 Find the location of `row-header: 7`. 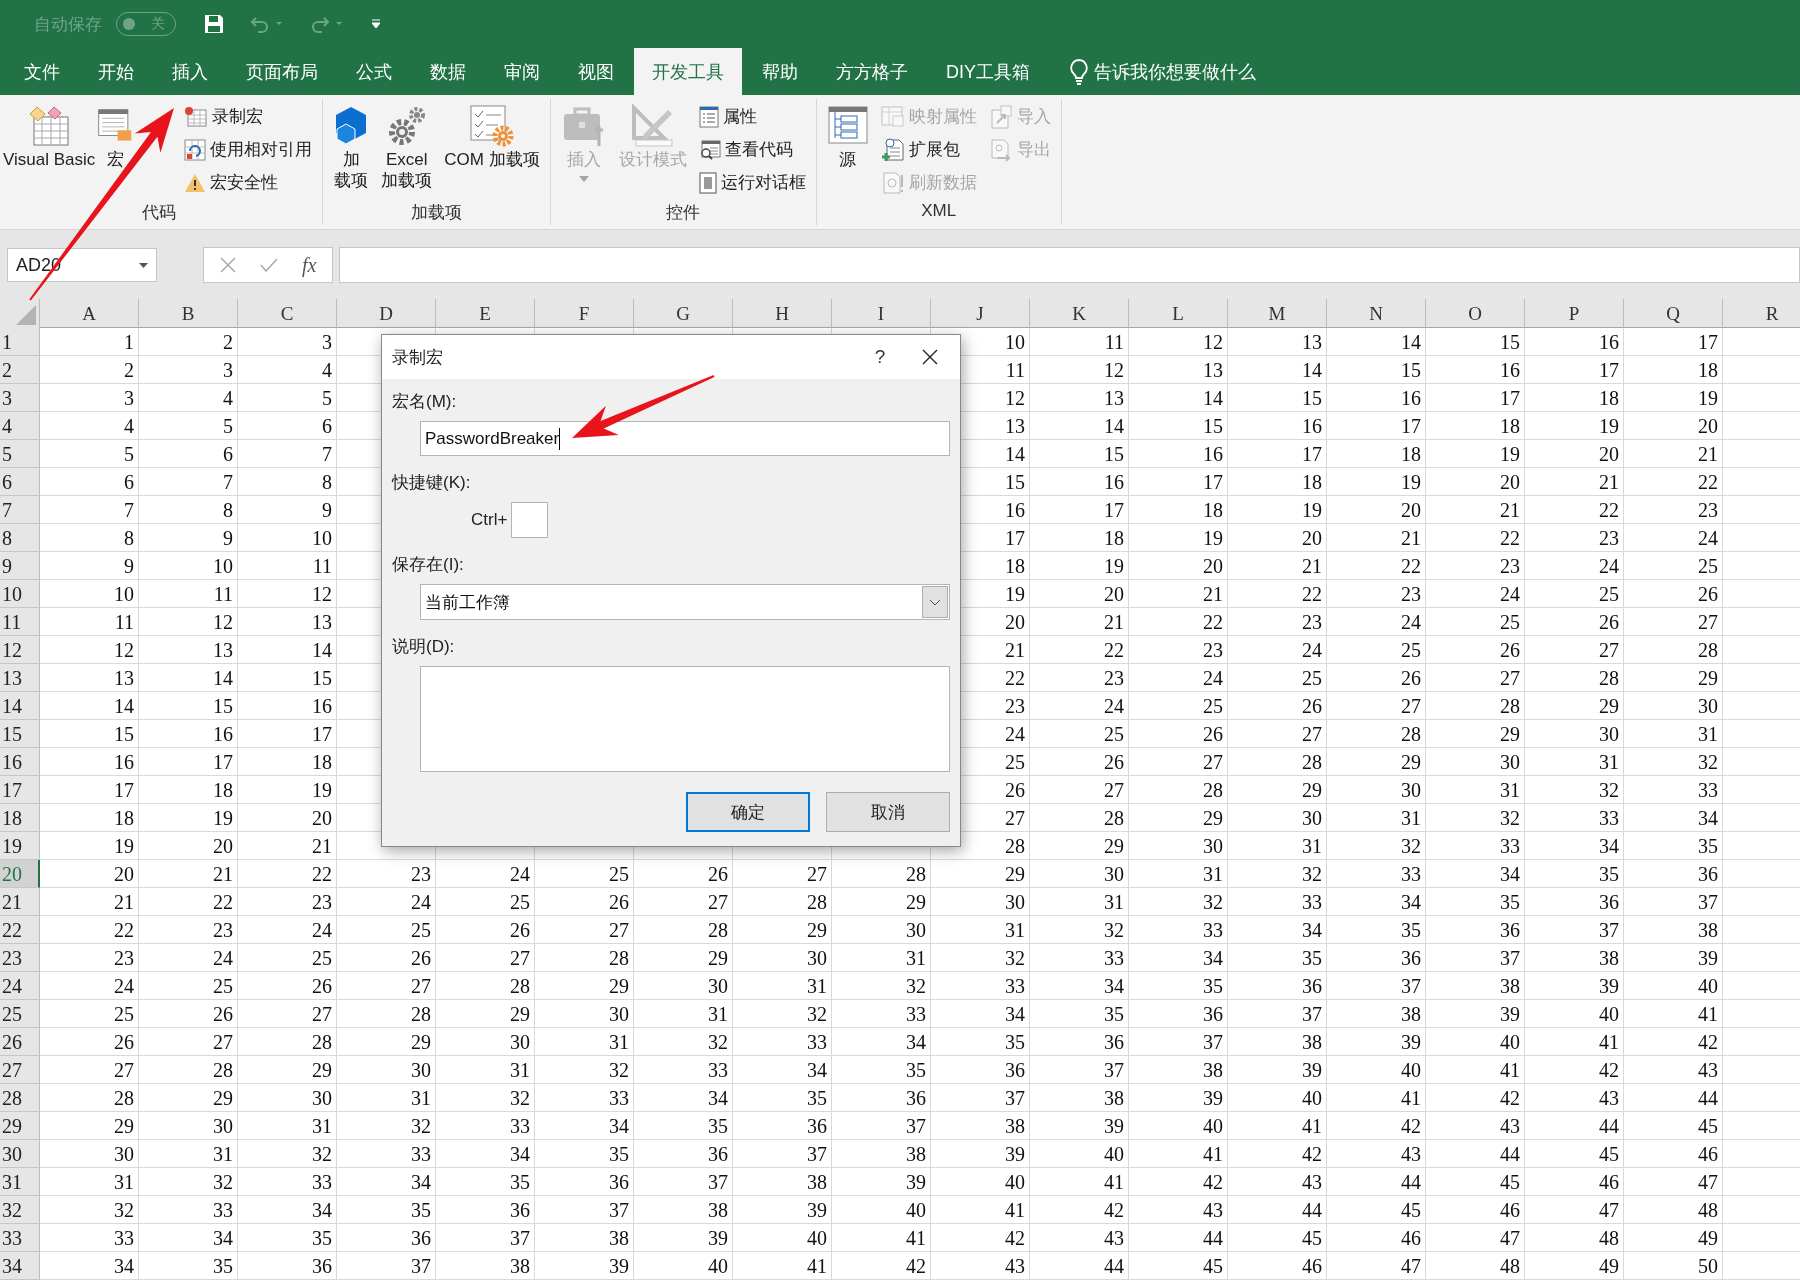

row-header: 7 is located at coordinates (20, 510).